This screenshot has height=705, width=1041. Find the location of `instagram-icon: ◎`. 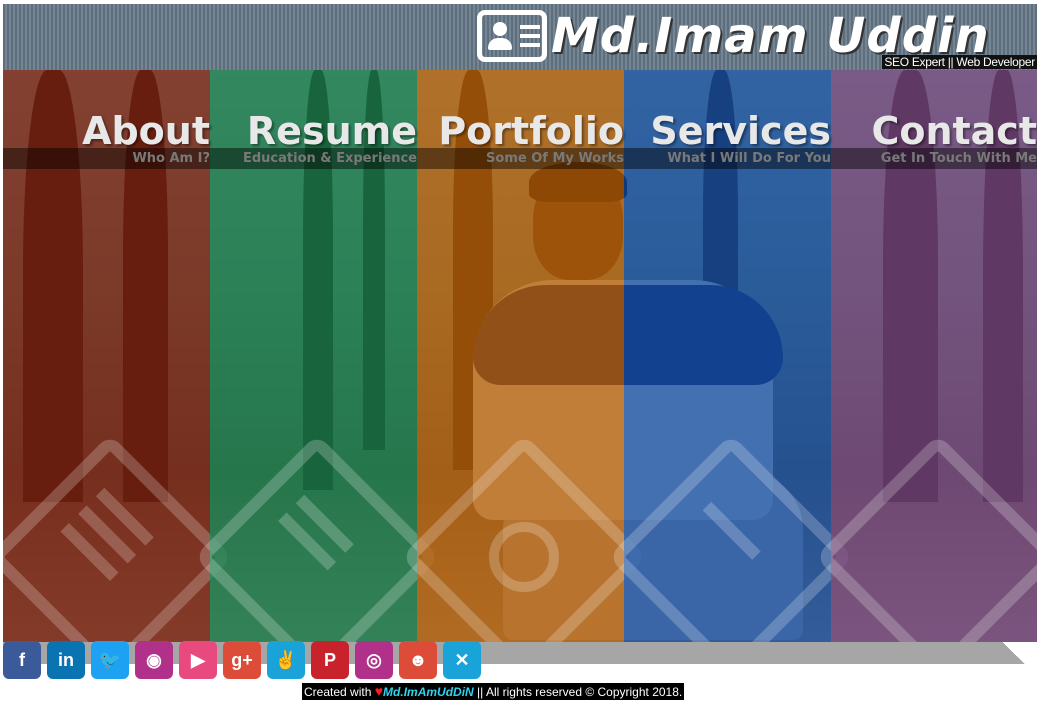

instagram-icon: ◎ is located at coordinates (374, 660).